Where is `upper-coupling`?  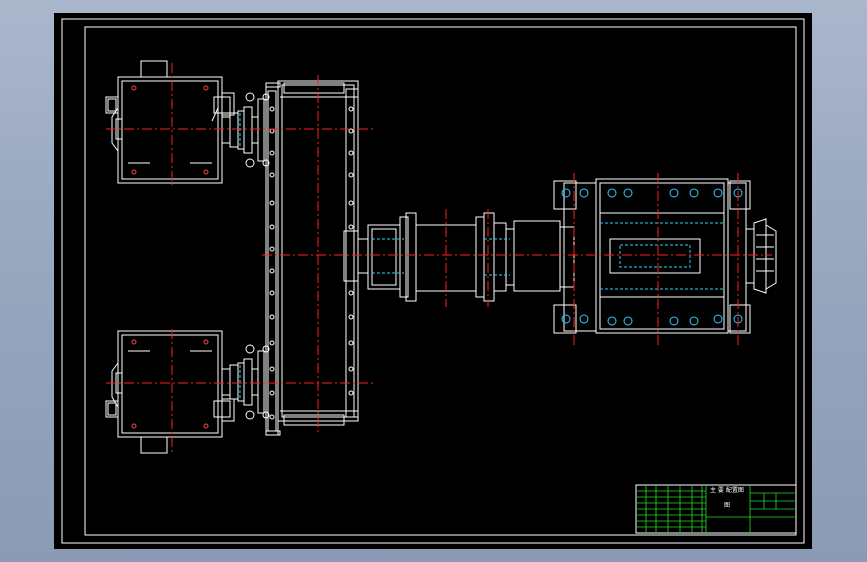 upper-coupling is located at coordinates (245, 130).